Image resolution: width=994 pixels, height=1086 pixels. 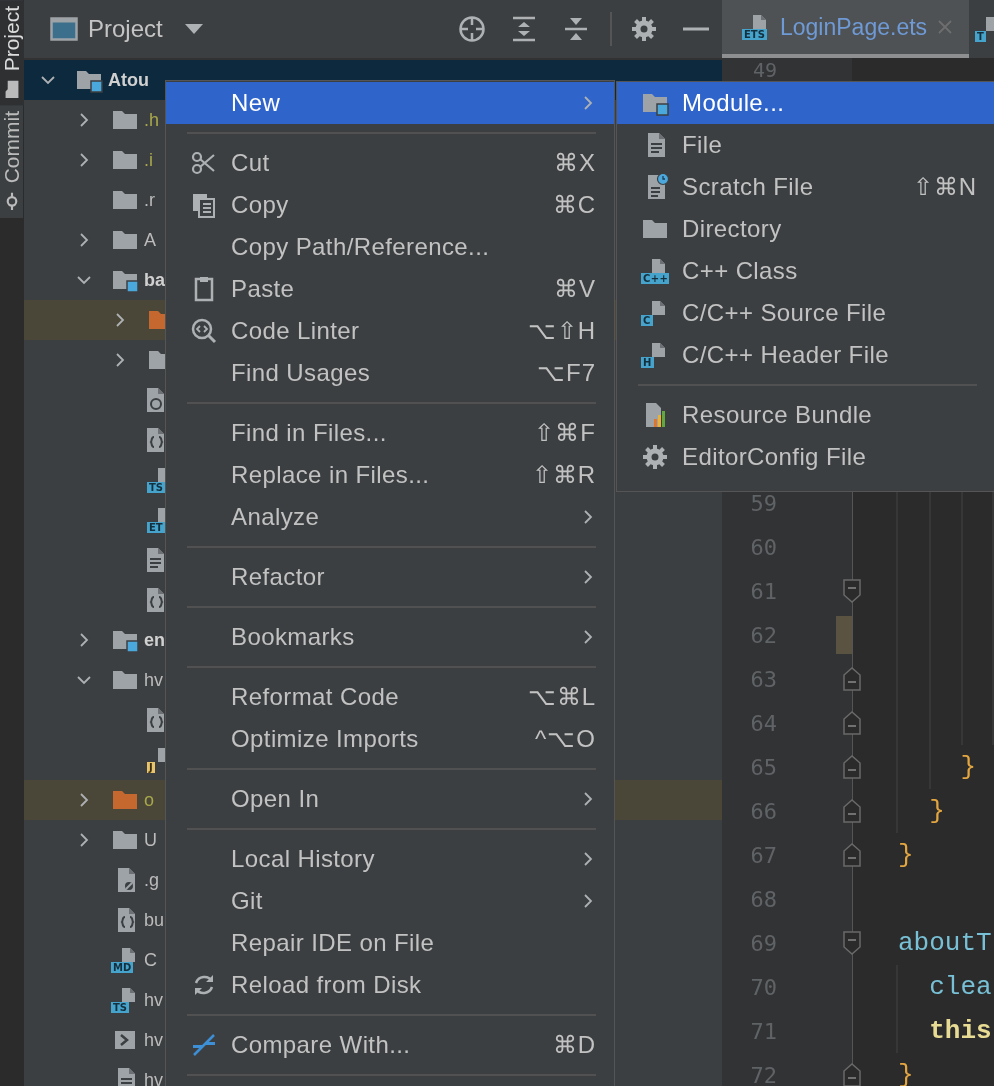 What do you see at coordinates (574, 205) in the screenshot?
I see `keyboard-shortcut: ⌘C` at bounding box center [574, 205].